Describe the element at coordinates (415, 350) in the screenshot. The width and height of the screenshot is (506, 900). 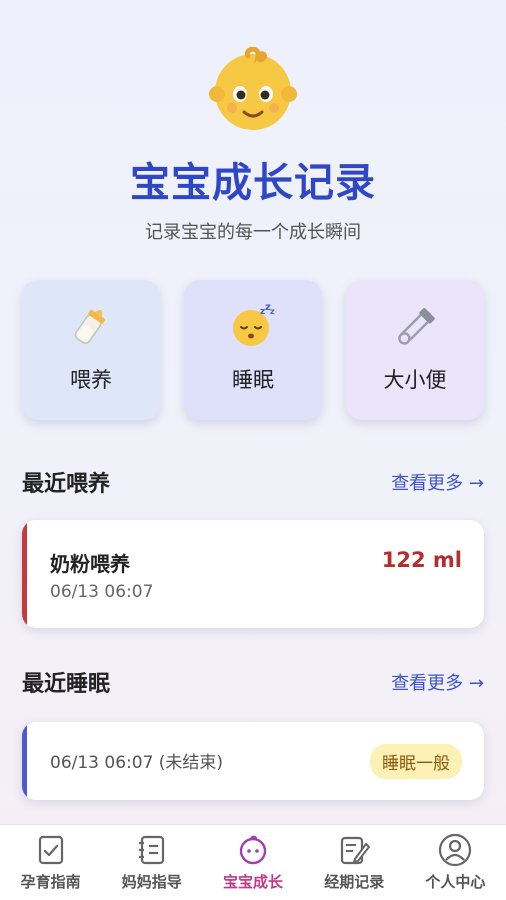
I see `potty-card: 大小便` at that location.